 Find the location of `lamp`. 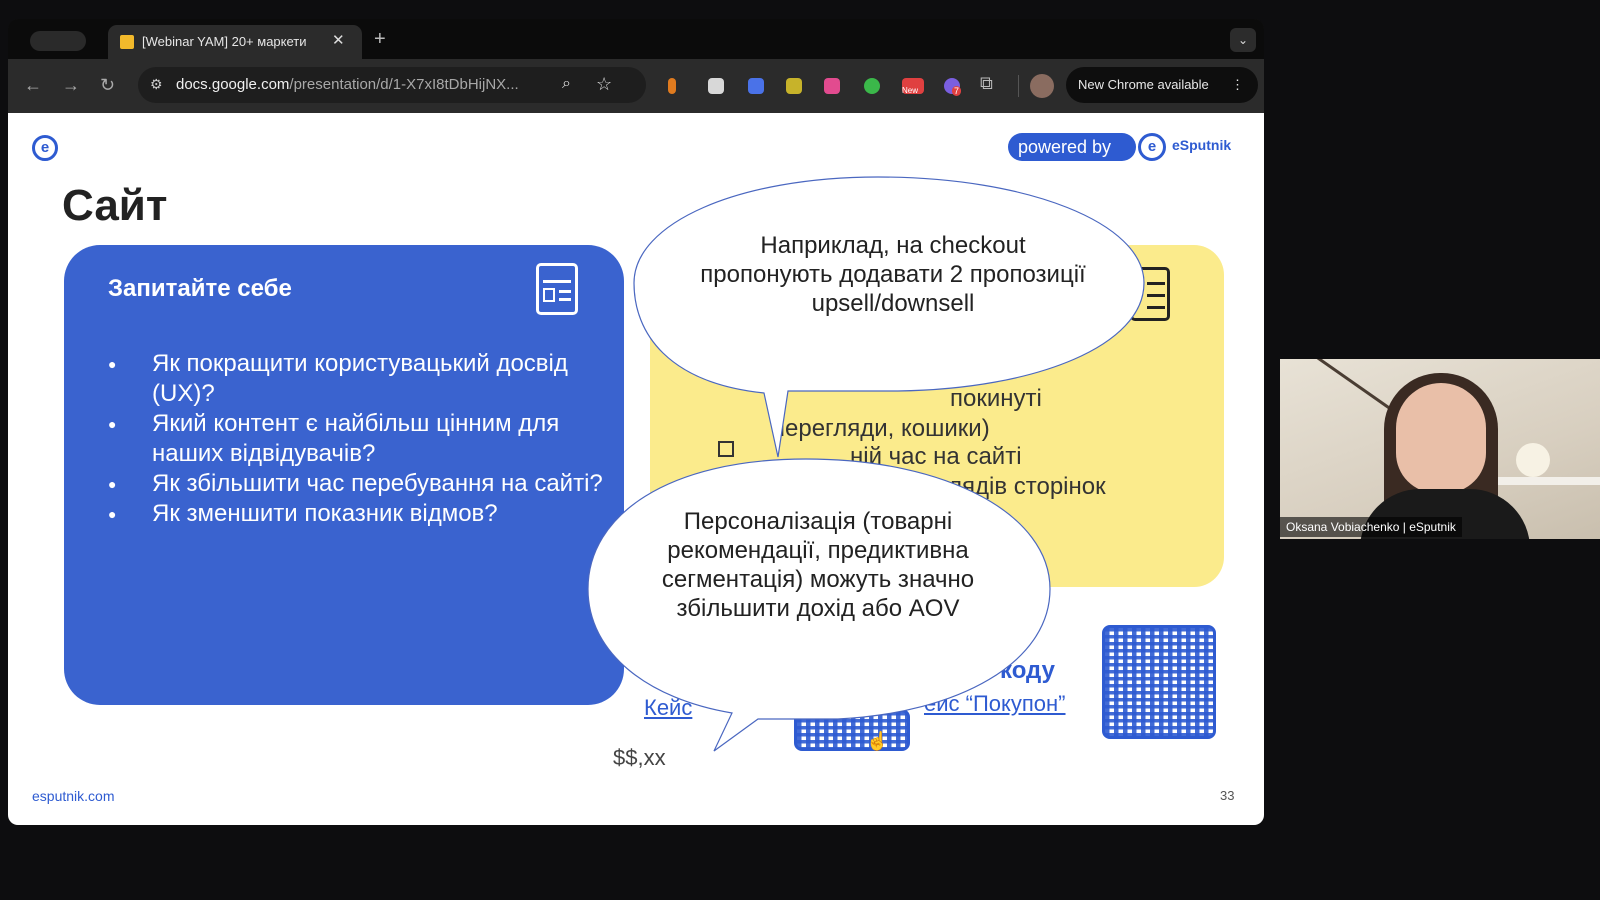

lamp is located at coordinates (1533, 460).